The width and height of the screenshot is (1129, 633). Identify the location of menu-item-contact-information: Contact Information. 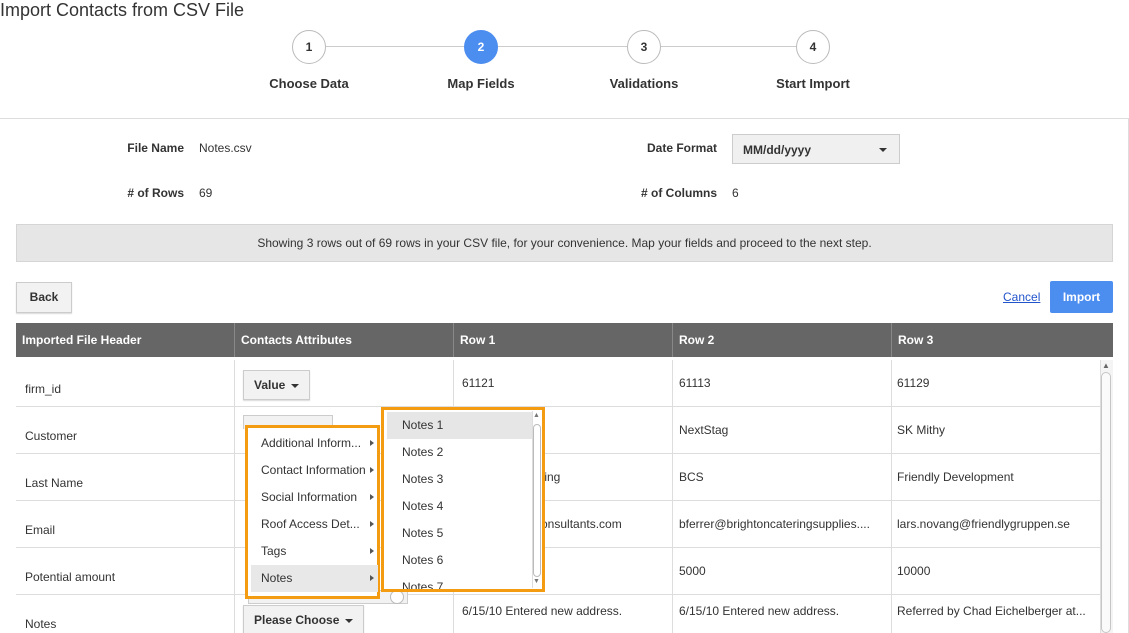
(314, 470).